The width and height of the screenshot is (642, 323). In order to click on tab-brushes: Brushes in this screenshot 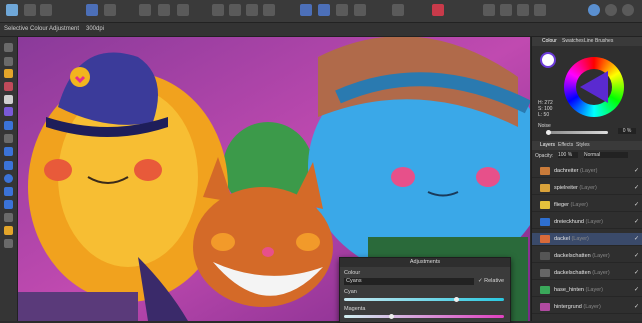, I will do `click(604, 41)`.